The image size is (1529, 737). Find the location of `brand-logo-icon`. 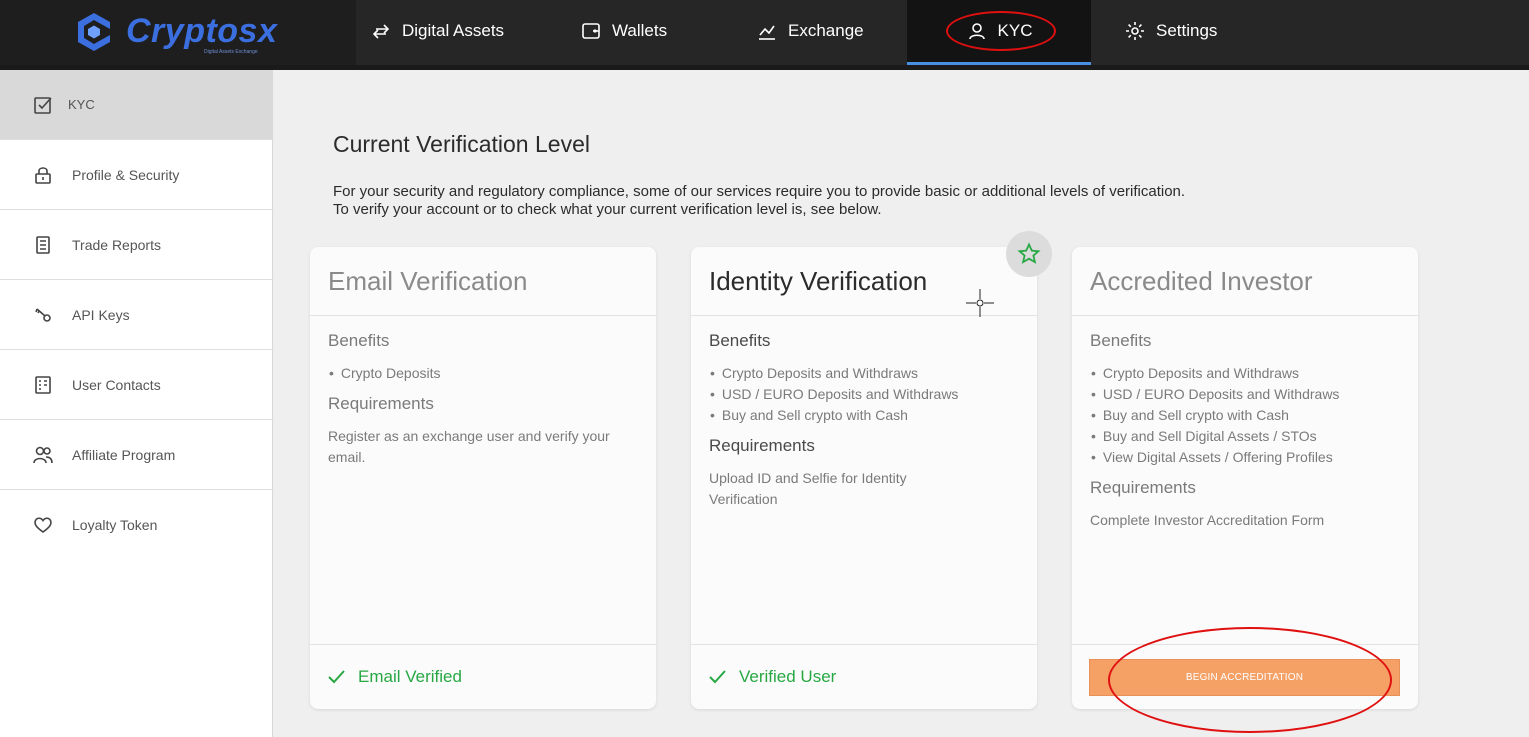

brand-logo-icon is located at coordinates (94, 32).